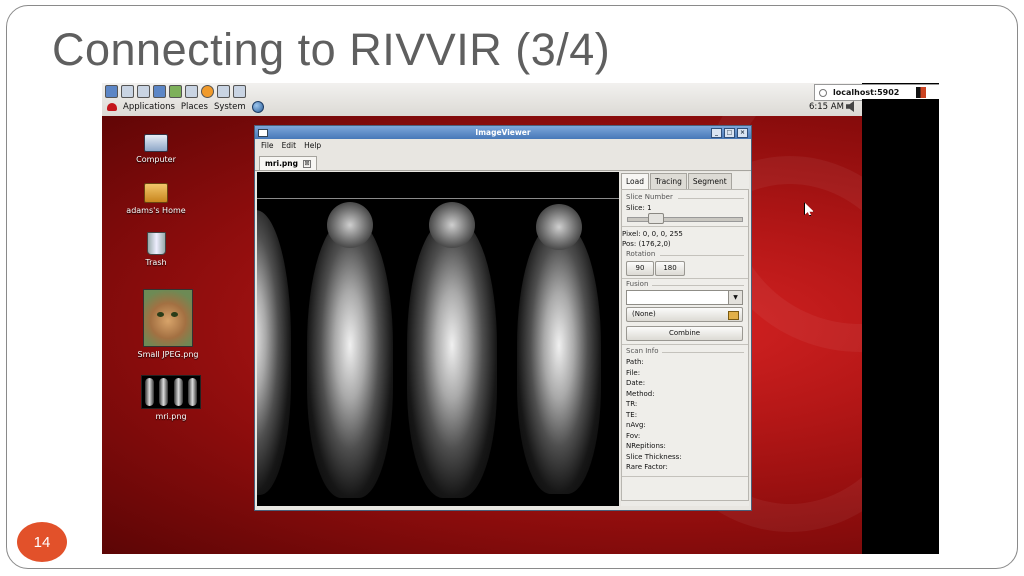 This screenshot has width=1024, height=576. Describe the element at coordinates (168, 354) in the screenshot. I see `desktop-icon-label: Small JPEG.png` at that location.